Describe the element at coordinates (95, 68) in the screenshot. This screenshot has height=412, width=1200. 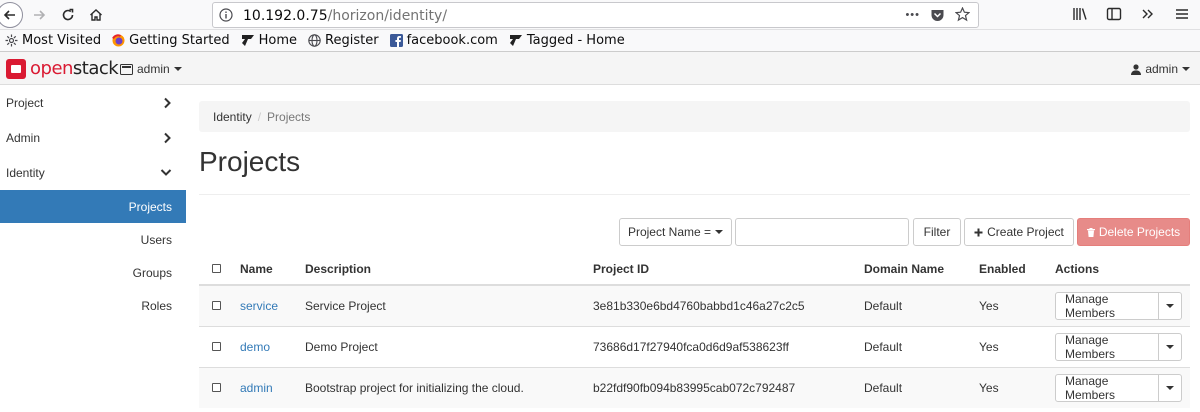
I see `logo-text-stack: stack` at that location.